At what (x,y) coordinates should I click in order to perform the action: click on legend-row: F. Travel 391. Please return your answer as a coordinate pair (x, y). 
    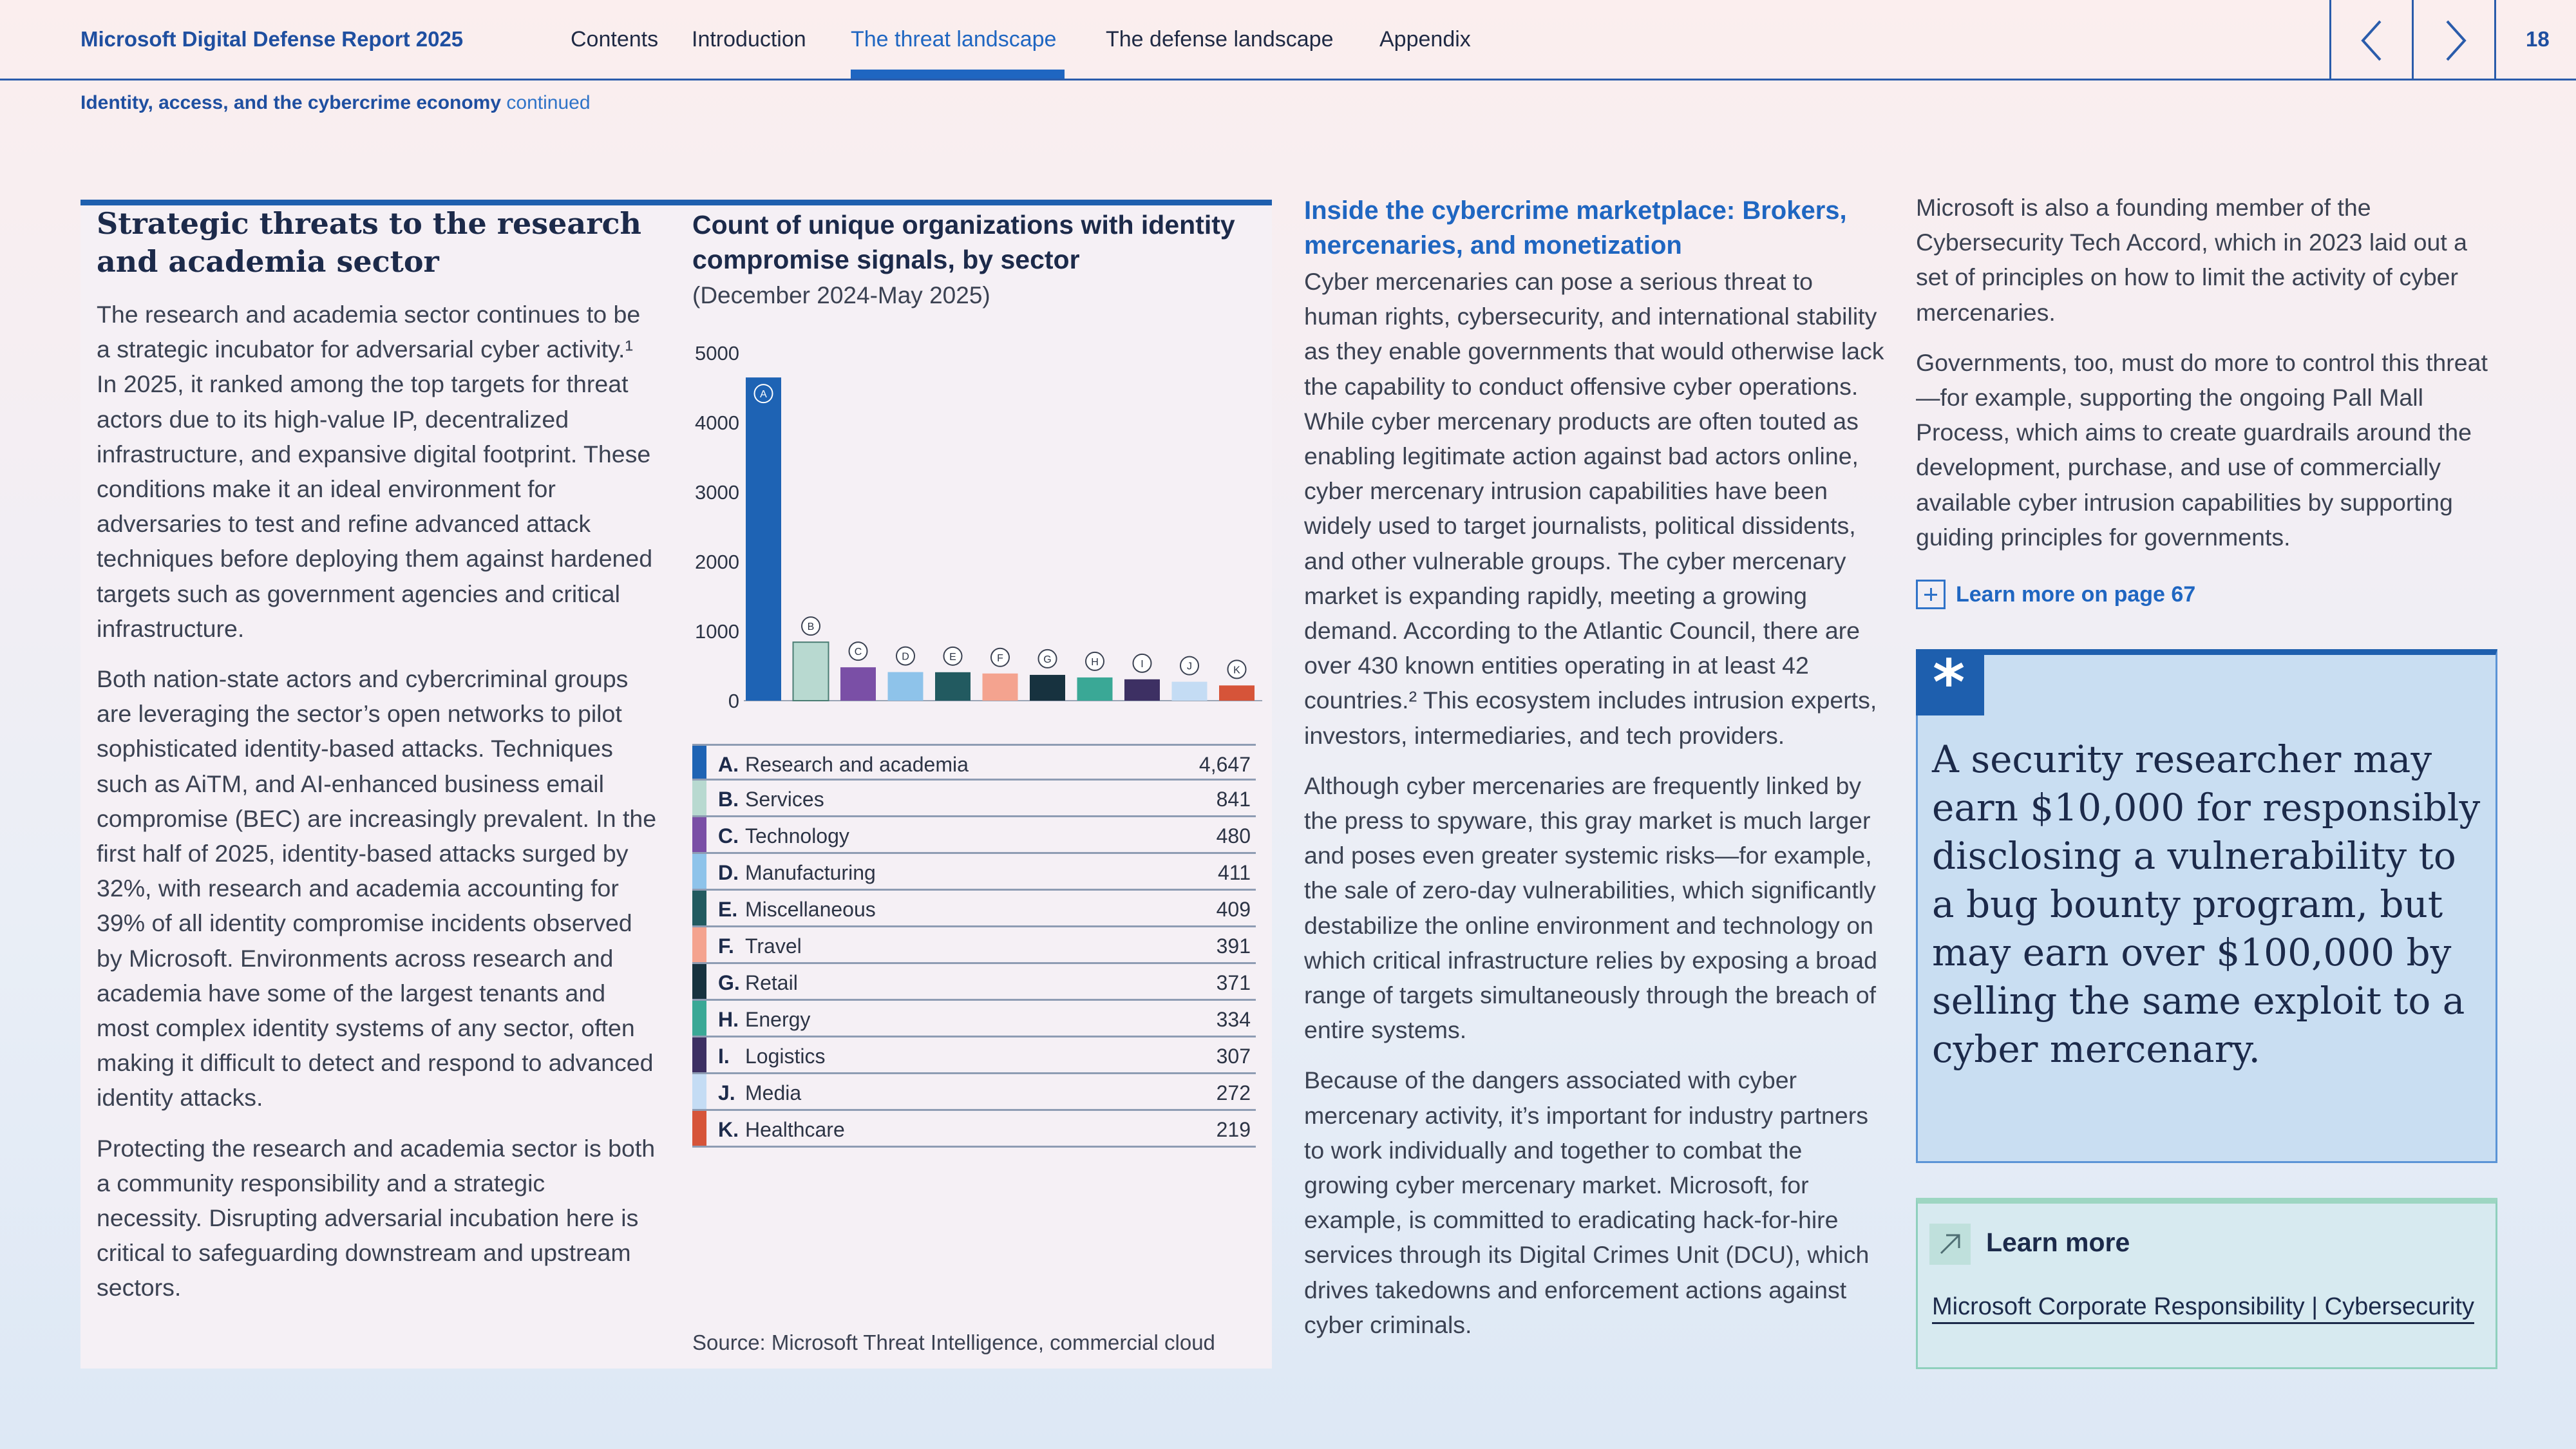
    Looking at the image, I should click on (974, 945).